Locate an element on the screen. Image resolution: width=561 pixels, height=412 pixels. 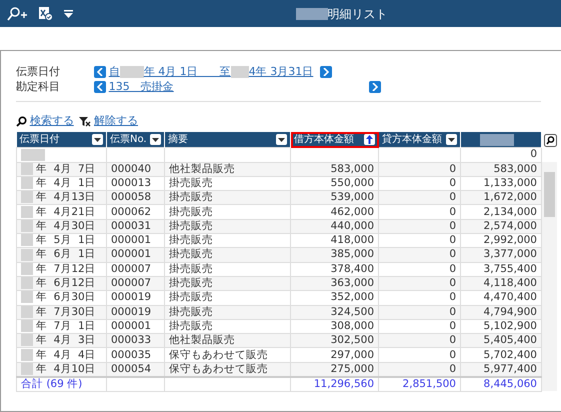
voucher-number-cell: 000001 is located at coordinates (135, 255).